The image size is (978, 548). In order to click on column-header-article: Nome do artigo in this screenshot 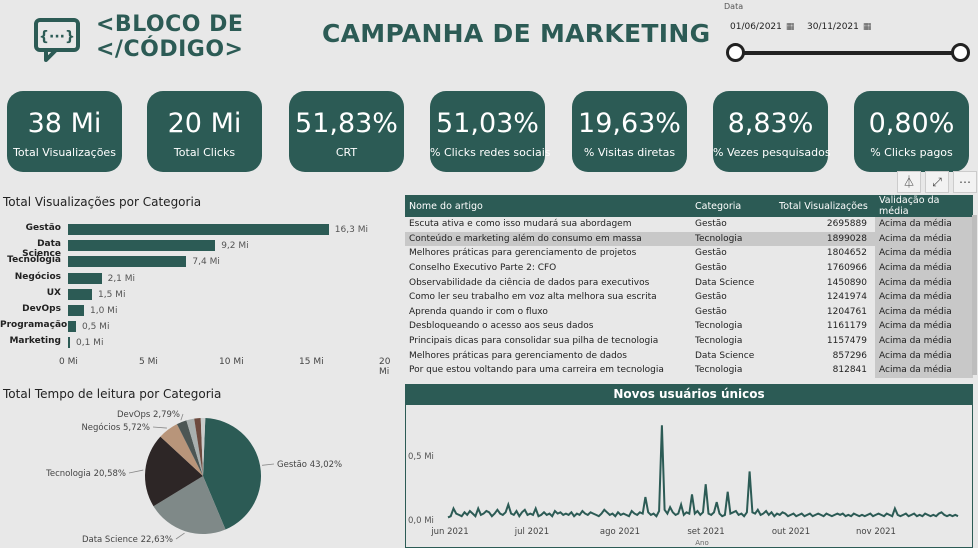, I will do `click(548, 206)`.